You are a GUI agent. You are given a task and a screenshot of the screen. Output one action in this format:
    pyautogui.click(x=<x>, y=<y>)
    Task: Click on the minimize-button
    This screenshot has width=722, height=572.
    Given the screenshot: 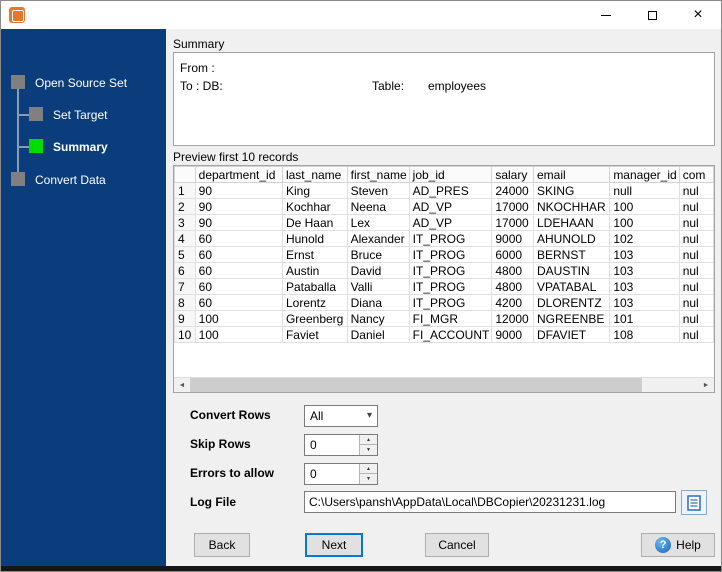 What is the action you would take?
    pyautogui.click(x=606, y=15)
    